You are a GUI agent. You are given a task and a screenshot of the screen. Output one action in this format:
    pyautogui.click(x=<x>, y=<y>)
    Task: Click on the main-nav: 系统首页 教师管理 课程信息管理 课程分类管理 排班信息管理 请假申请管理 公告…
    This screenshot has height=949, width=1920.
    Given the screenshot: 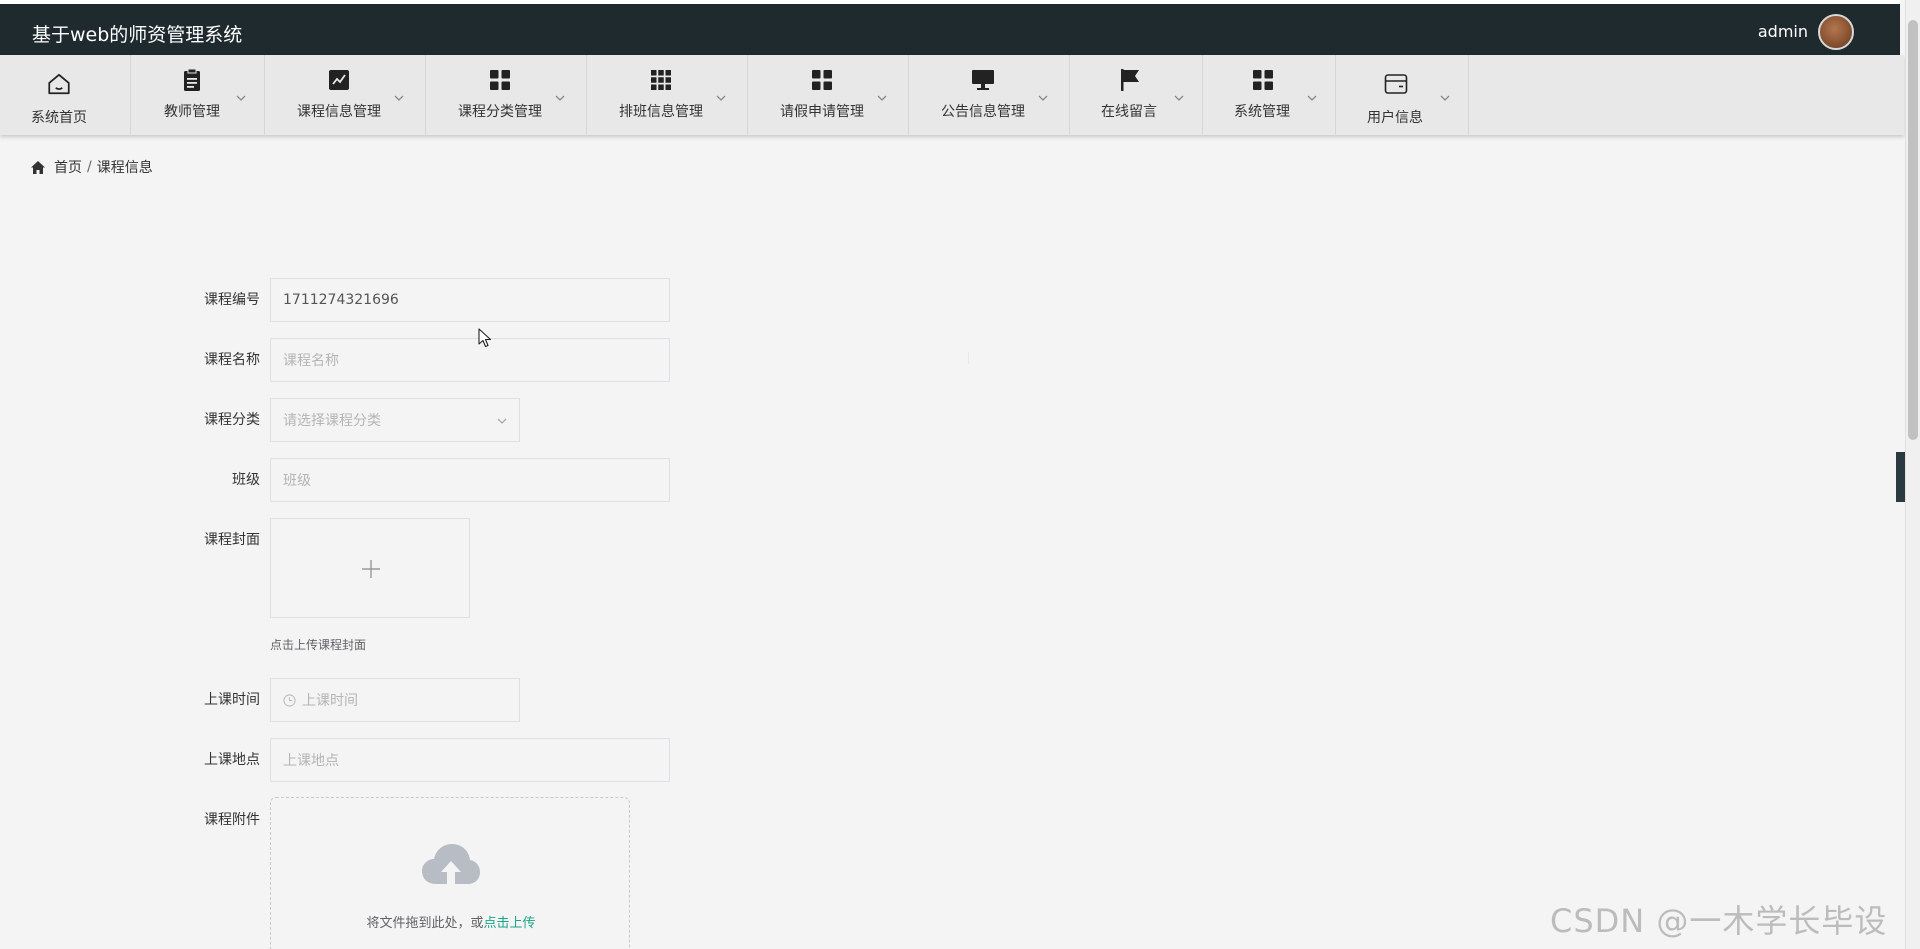 What is the action you would take?
    pyautogui.click(x=952, y=95)
    